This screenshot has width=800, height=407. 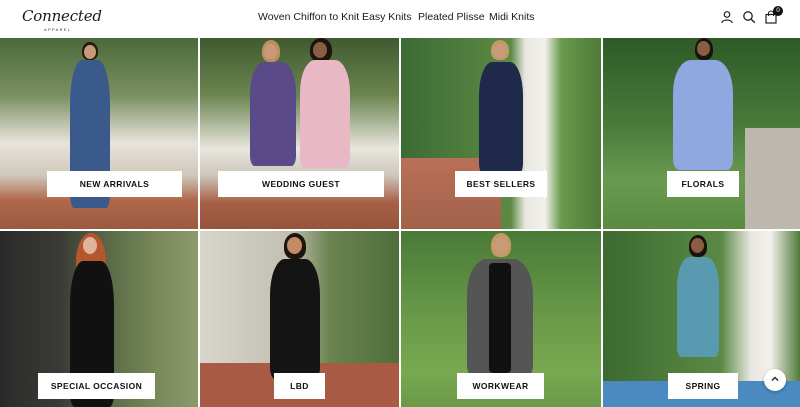 What do you see at coordinates (501, 184) in the screenshot?
I see `tile-label: BEST SELLERS` at bounding box center [501, 184].